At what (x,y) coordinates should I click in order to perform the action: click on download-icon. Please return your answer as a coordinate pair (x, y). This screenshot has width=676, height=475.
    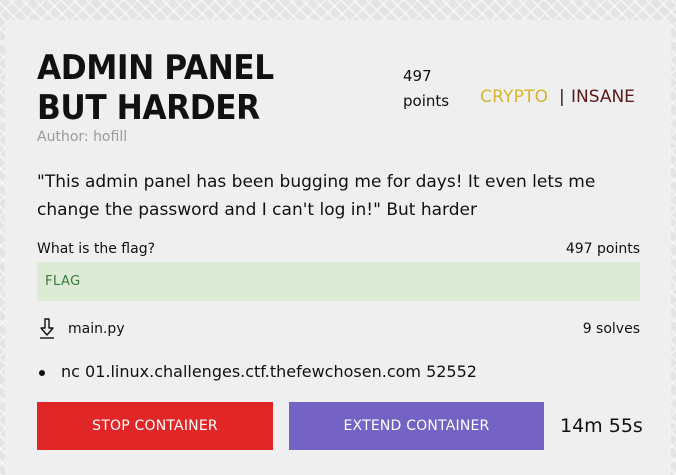
    Looking at the image, I should click on (47, 329).